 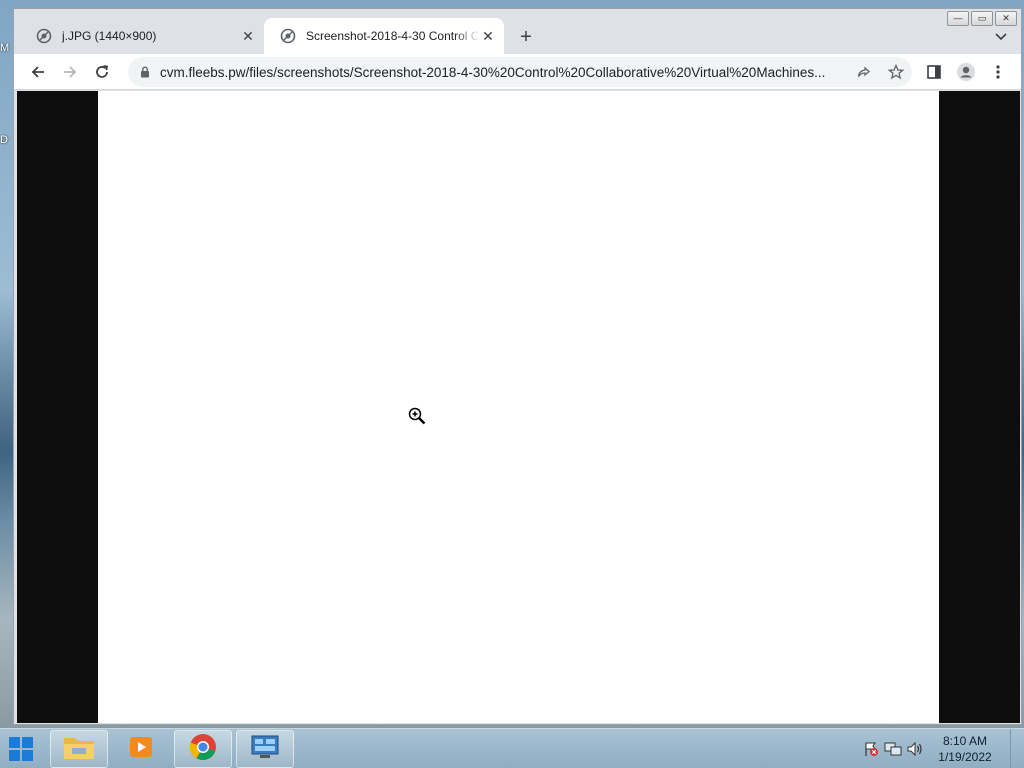 I want to click on taskbar-chrome, so click(x=203, y=749).